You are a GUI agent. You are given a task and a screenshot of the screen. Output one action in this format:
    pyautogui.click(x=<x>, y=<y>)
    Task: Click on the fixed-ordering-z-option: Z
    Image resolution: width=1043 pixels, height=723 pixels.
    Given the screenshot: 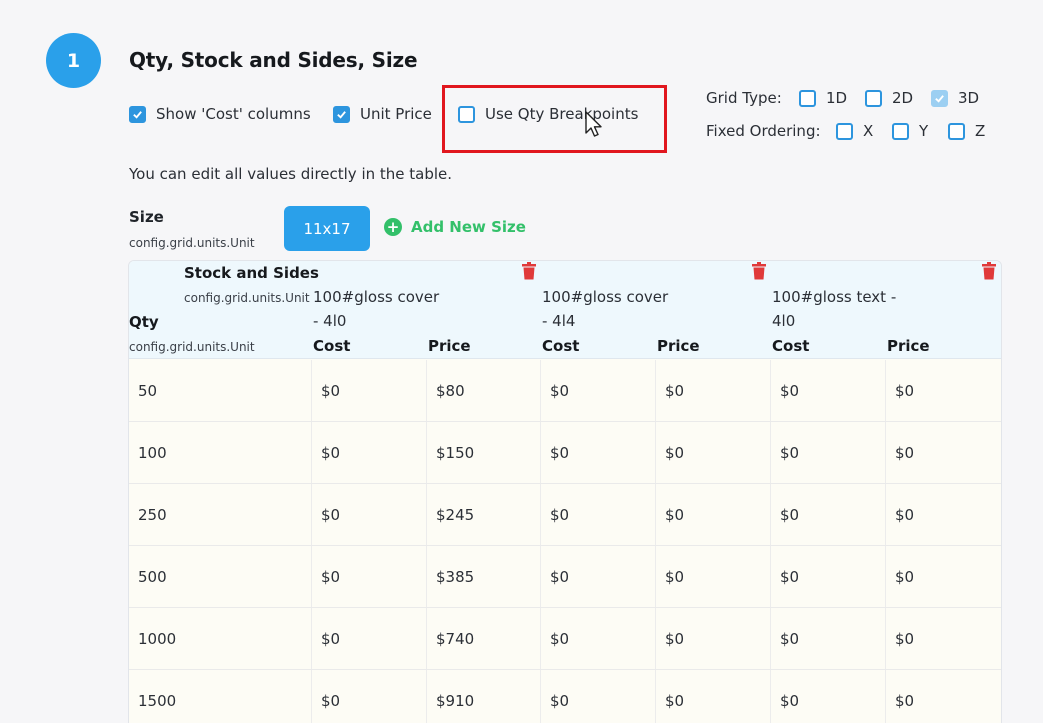 What is the action you would take?
    pyautogui.click(x=966, y=131)
    